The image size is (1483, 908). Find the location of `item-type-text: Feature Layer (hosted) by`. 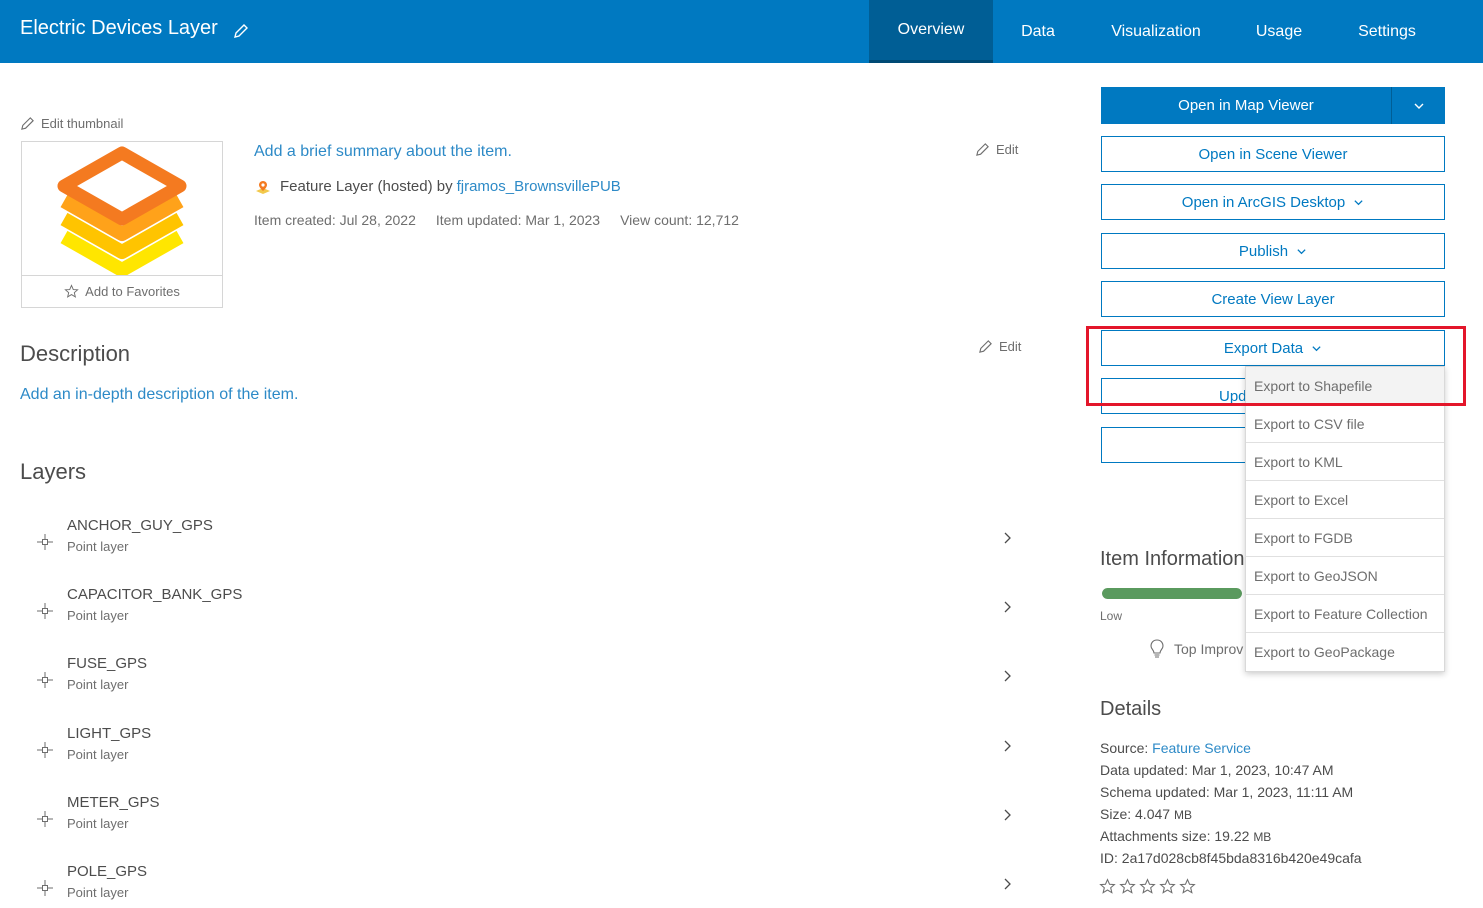

item-type-text: Feature Layer (hosted) by is located at coordinates (366, 186).